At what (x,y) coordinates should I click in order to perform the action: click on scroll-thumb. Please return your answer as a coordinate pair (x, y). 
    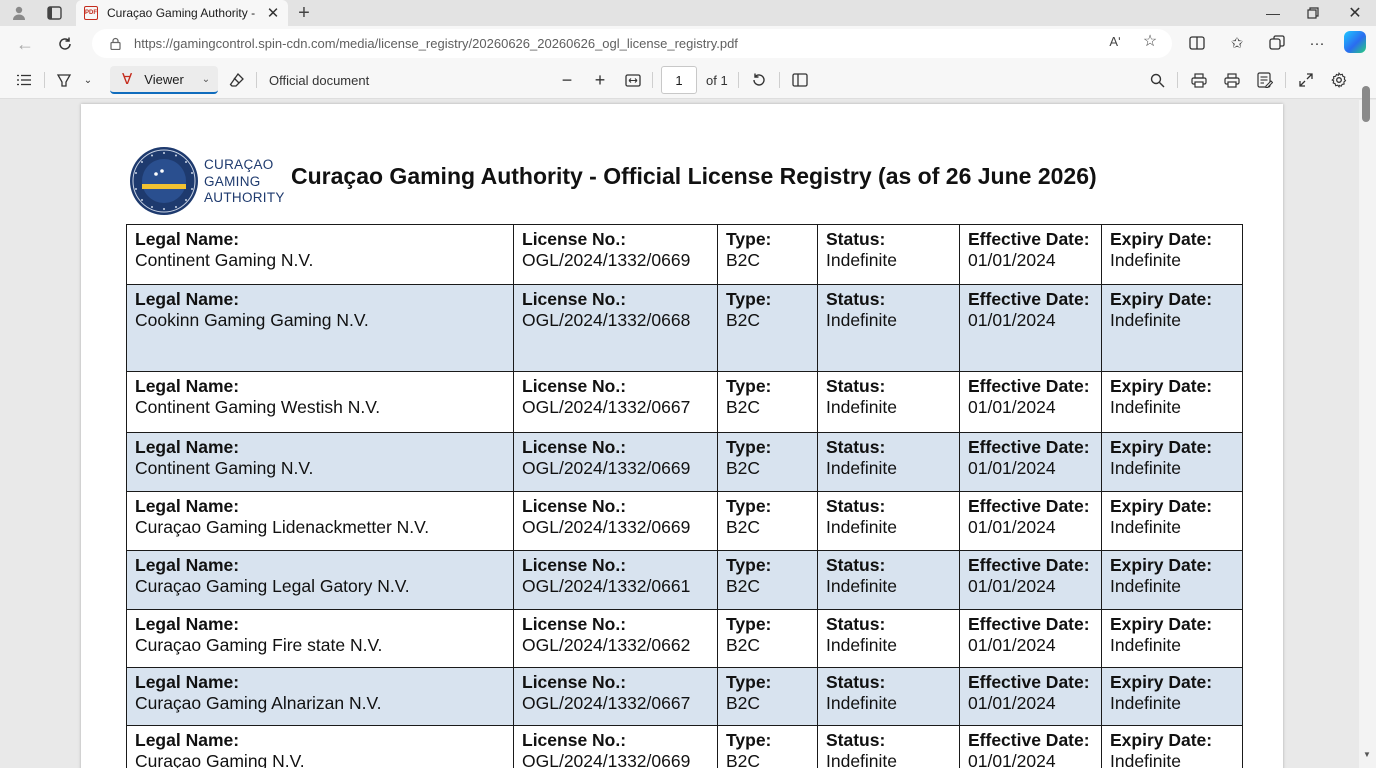
    Looking at the image, I should click on (1366, 104).